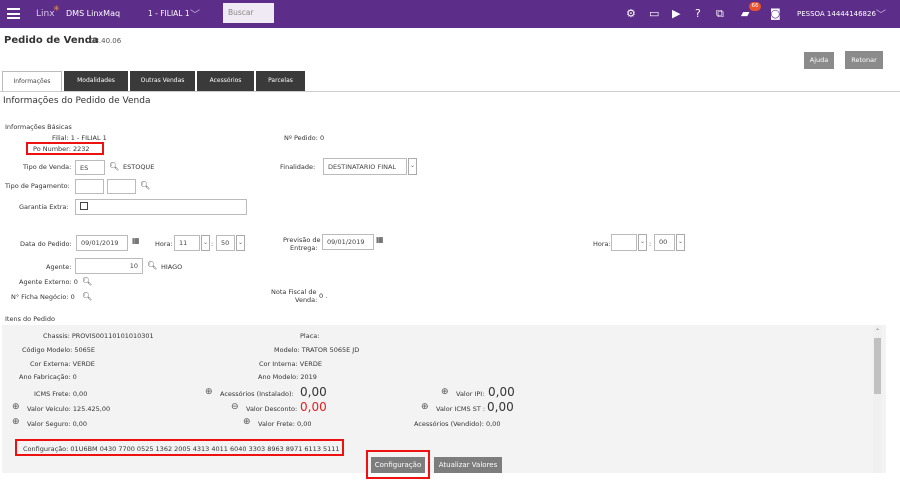  I want to click on modelo: Modelo: TRATOR 5065E JD, so click(317, 350).